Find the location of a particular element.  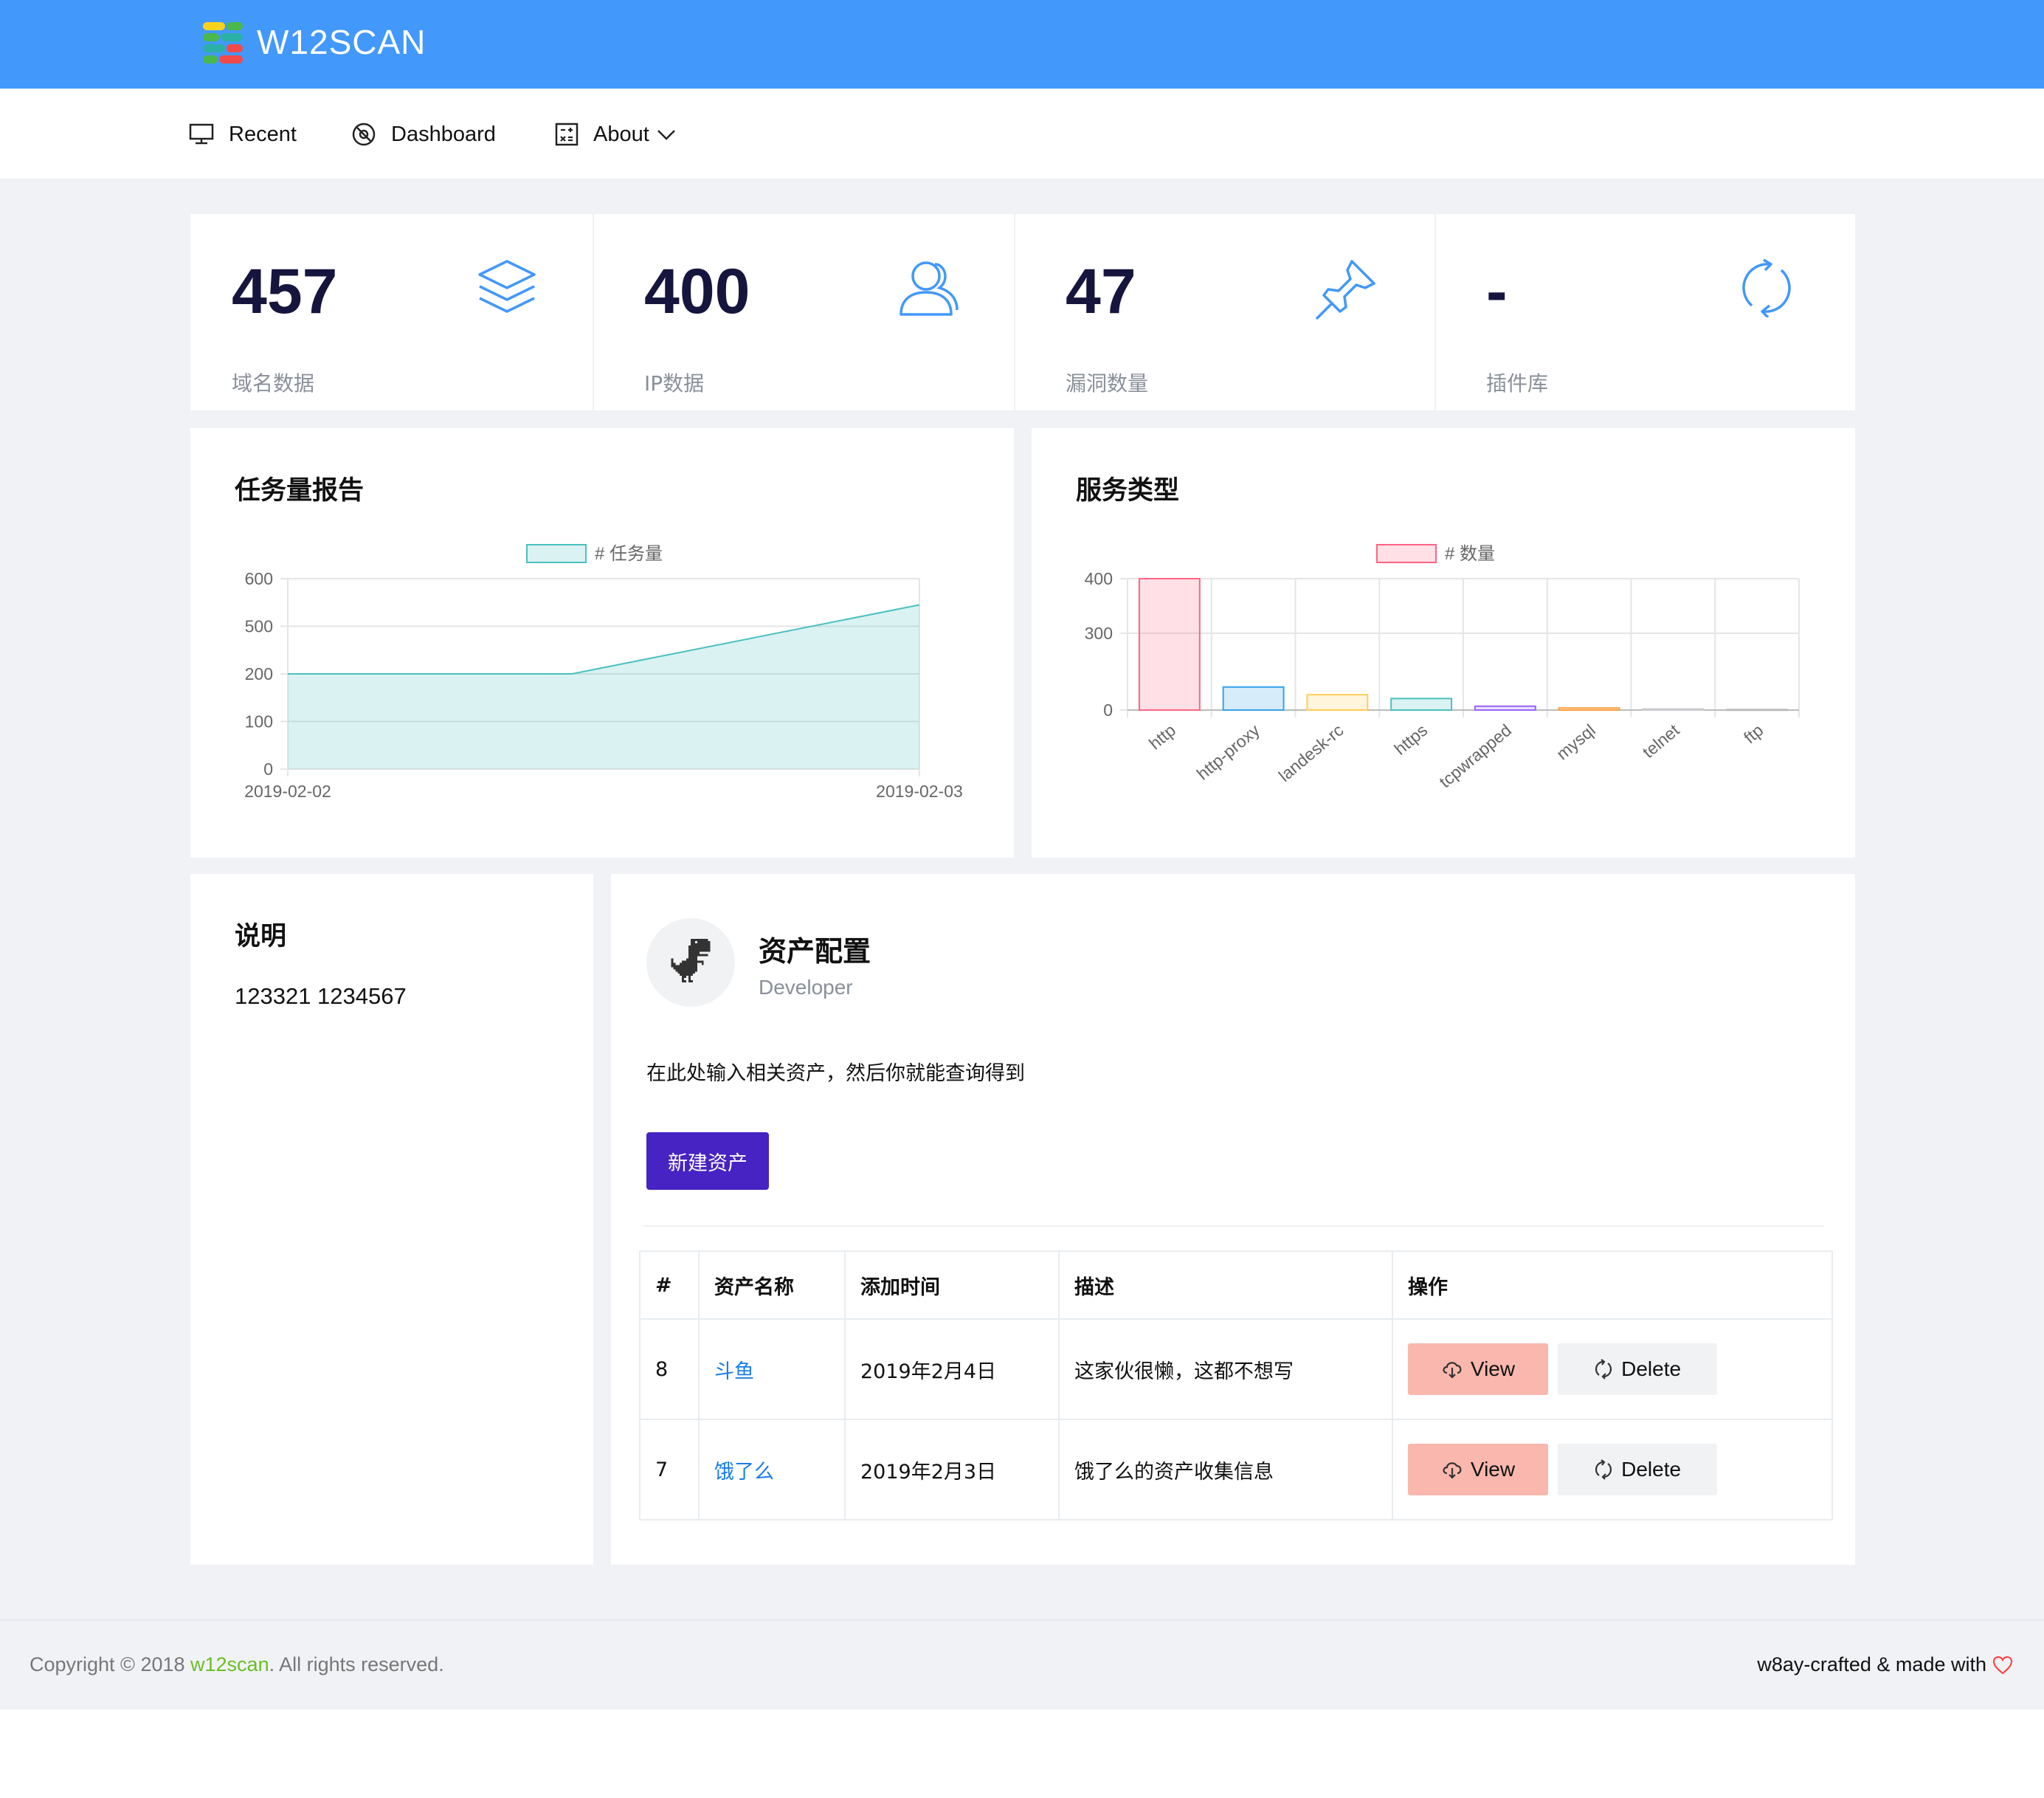

table-row: 7 饿了么 2019年2月3日 饿了么的资产收集信息 View Delete is located at coordinates (1236, 1469).